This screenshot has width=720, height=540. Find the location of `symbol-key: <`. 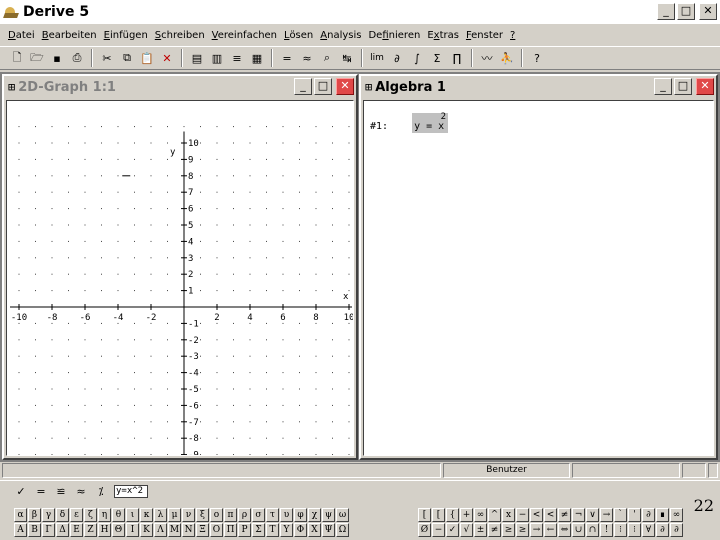

symbol-key: < is located at coordinates (536, 515).